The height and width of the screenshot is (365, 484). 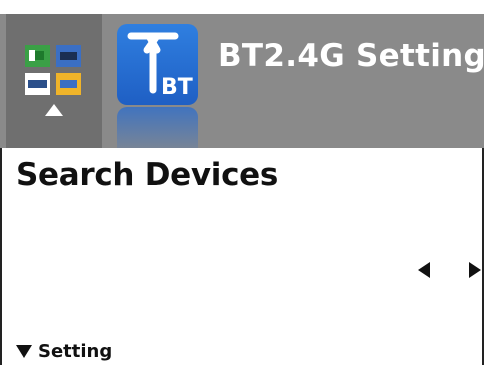 I want to click on menu-grid-icon, so click(x=53, y=70).